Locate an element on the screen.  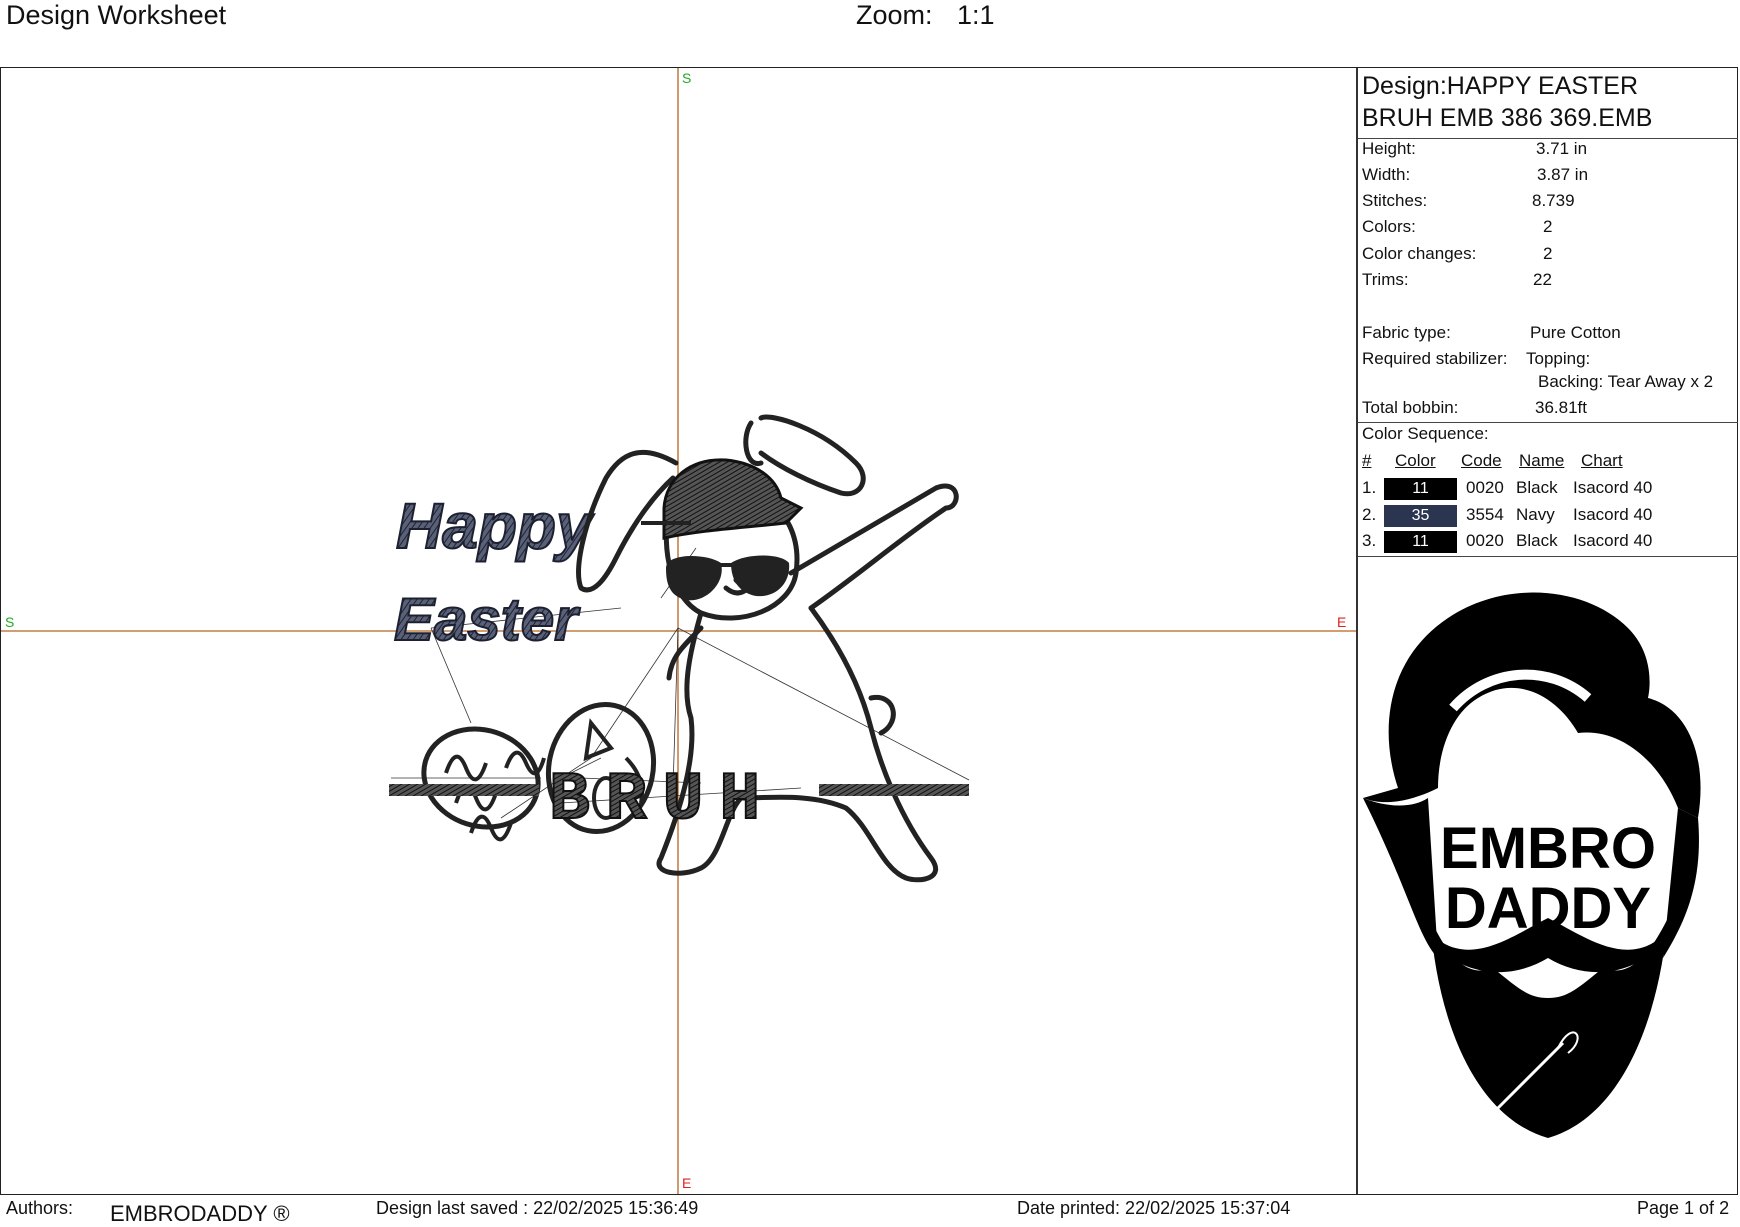
app-title: Design Worksheet is located at coordinates (116, 15).